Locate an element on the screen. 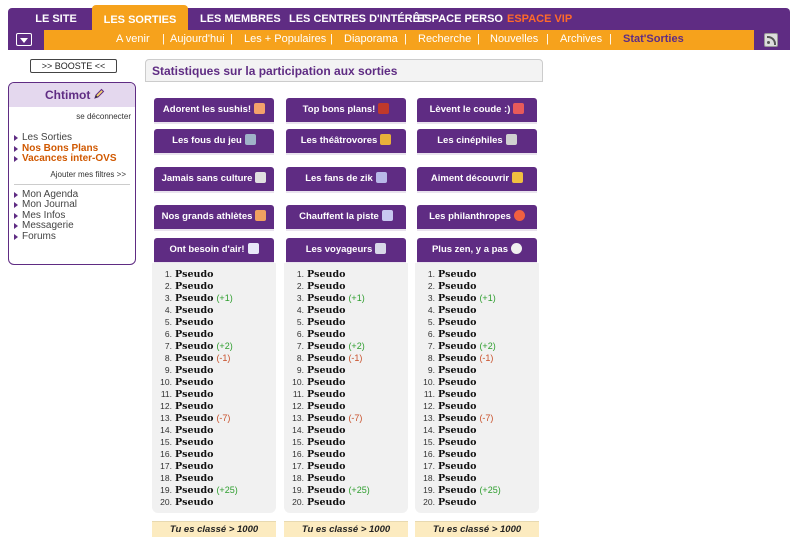 This screenshot has height=550, width=798. subnav-diaporama: Diaporama is located at coordinates (371, 40).